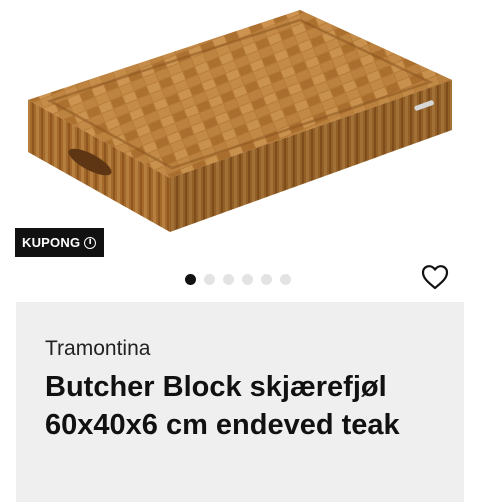 The width and height of the screenshot is (480, 502). Describe the element at coordinates (90, 242) in the screenshot. I see `info-circle-icon: i` at that location.